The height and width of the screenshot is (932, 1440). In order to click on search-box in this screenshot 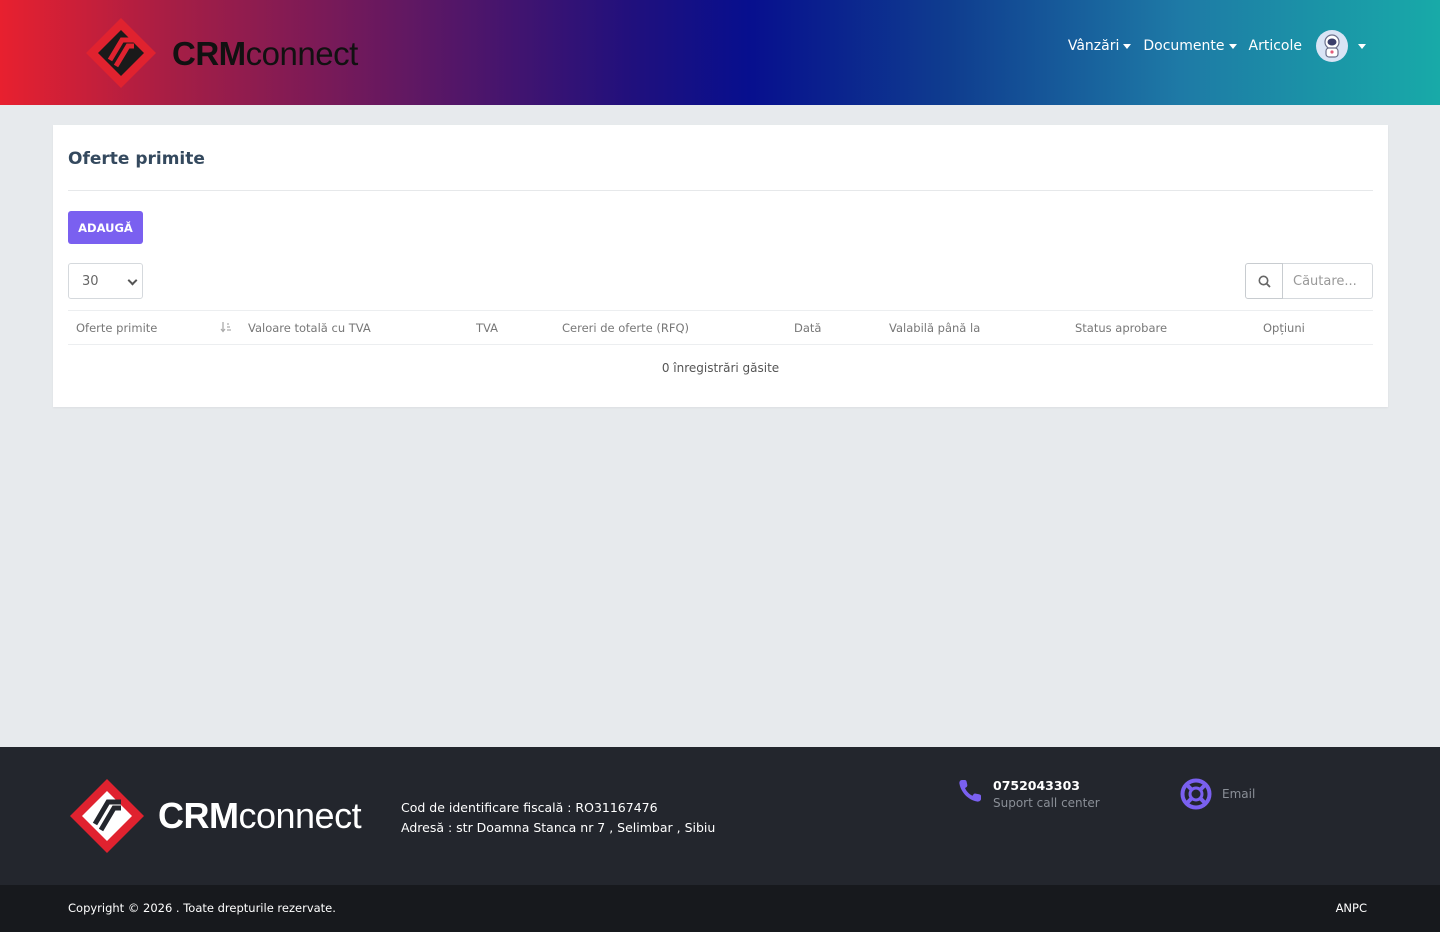, I will do `click(1309, 281)`.